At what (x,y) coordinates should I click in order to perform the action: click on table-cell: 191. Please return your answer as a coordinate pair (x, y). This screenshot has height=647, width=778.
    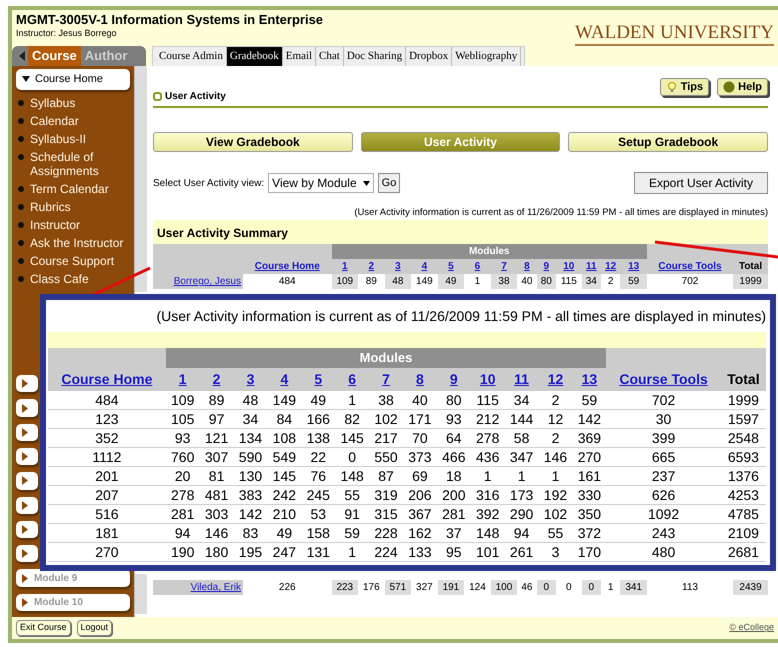
    Looking at the image, I should click on (451, 588).